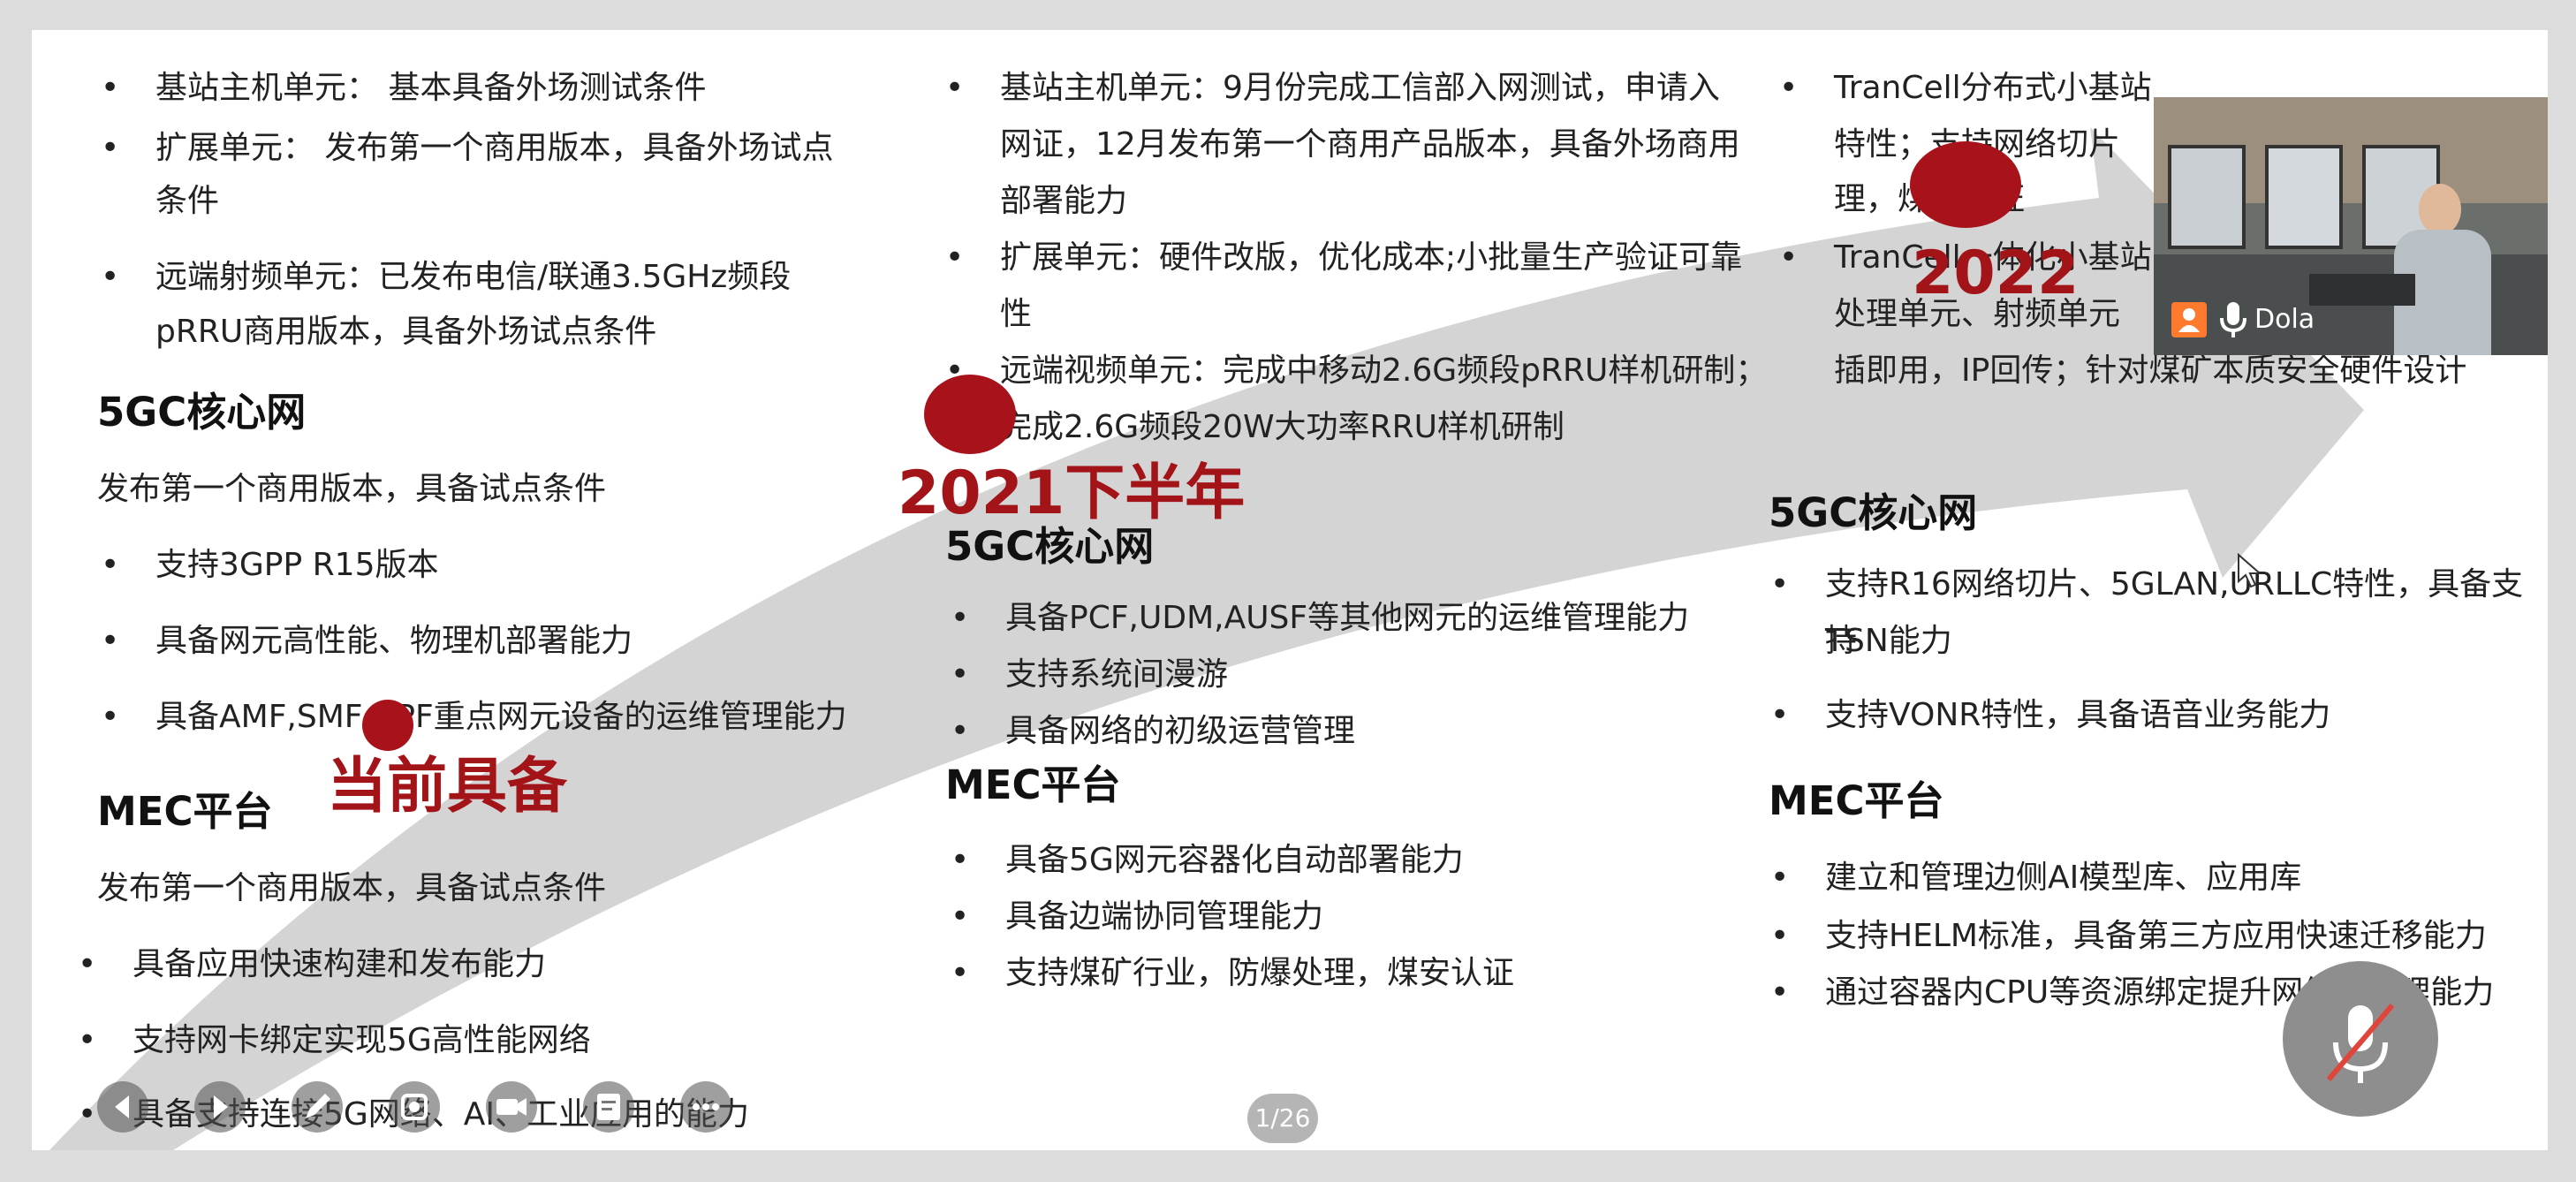  Describe the element at coordinates (1017, 314) in the screenshot. I see `col2-item-extension-cont: 性` at that location.